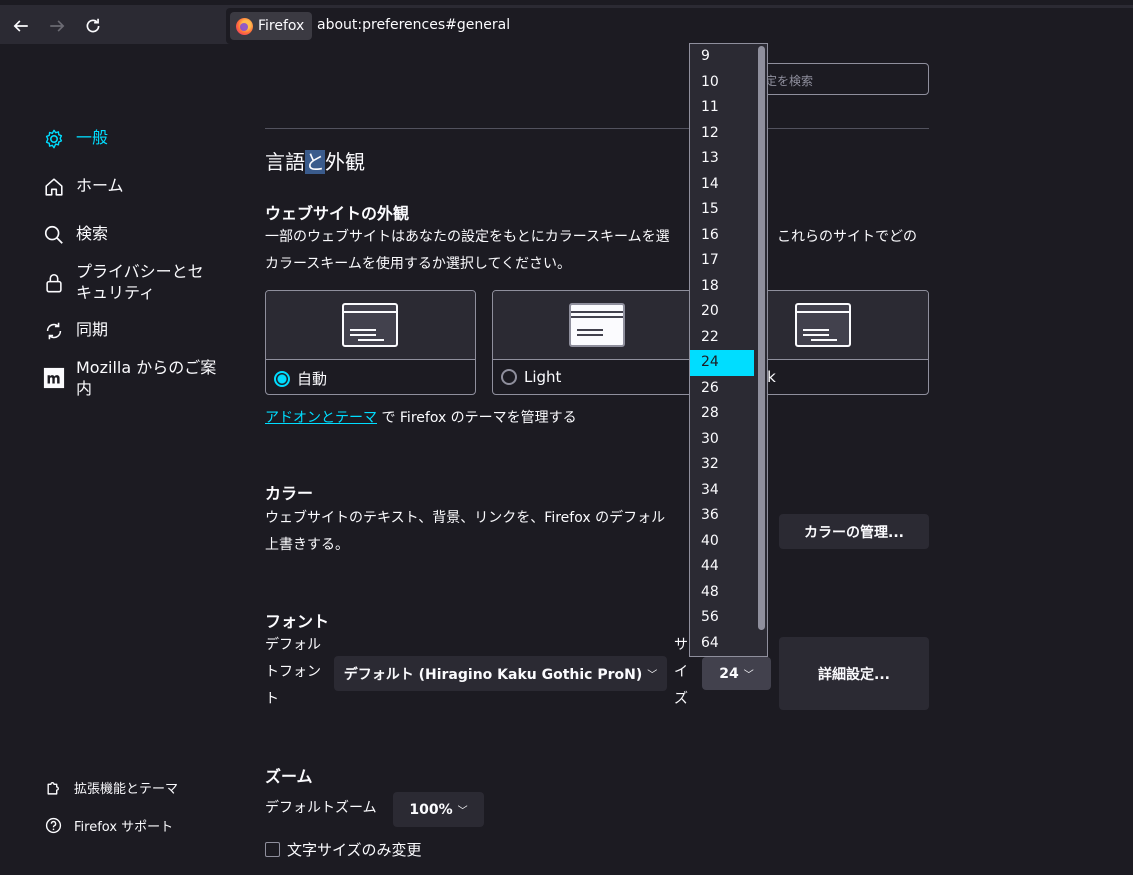  Describe the element at coordinates (54, 139) in the screenshot. I see `gear-icon` at that location.